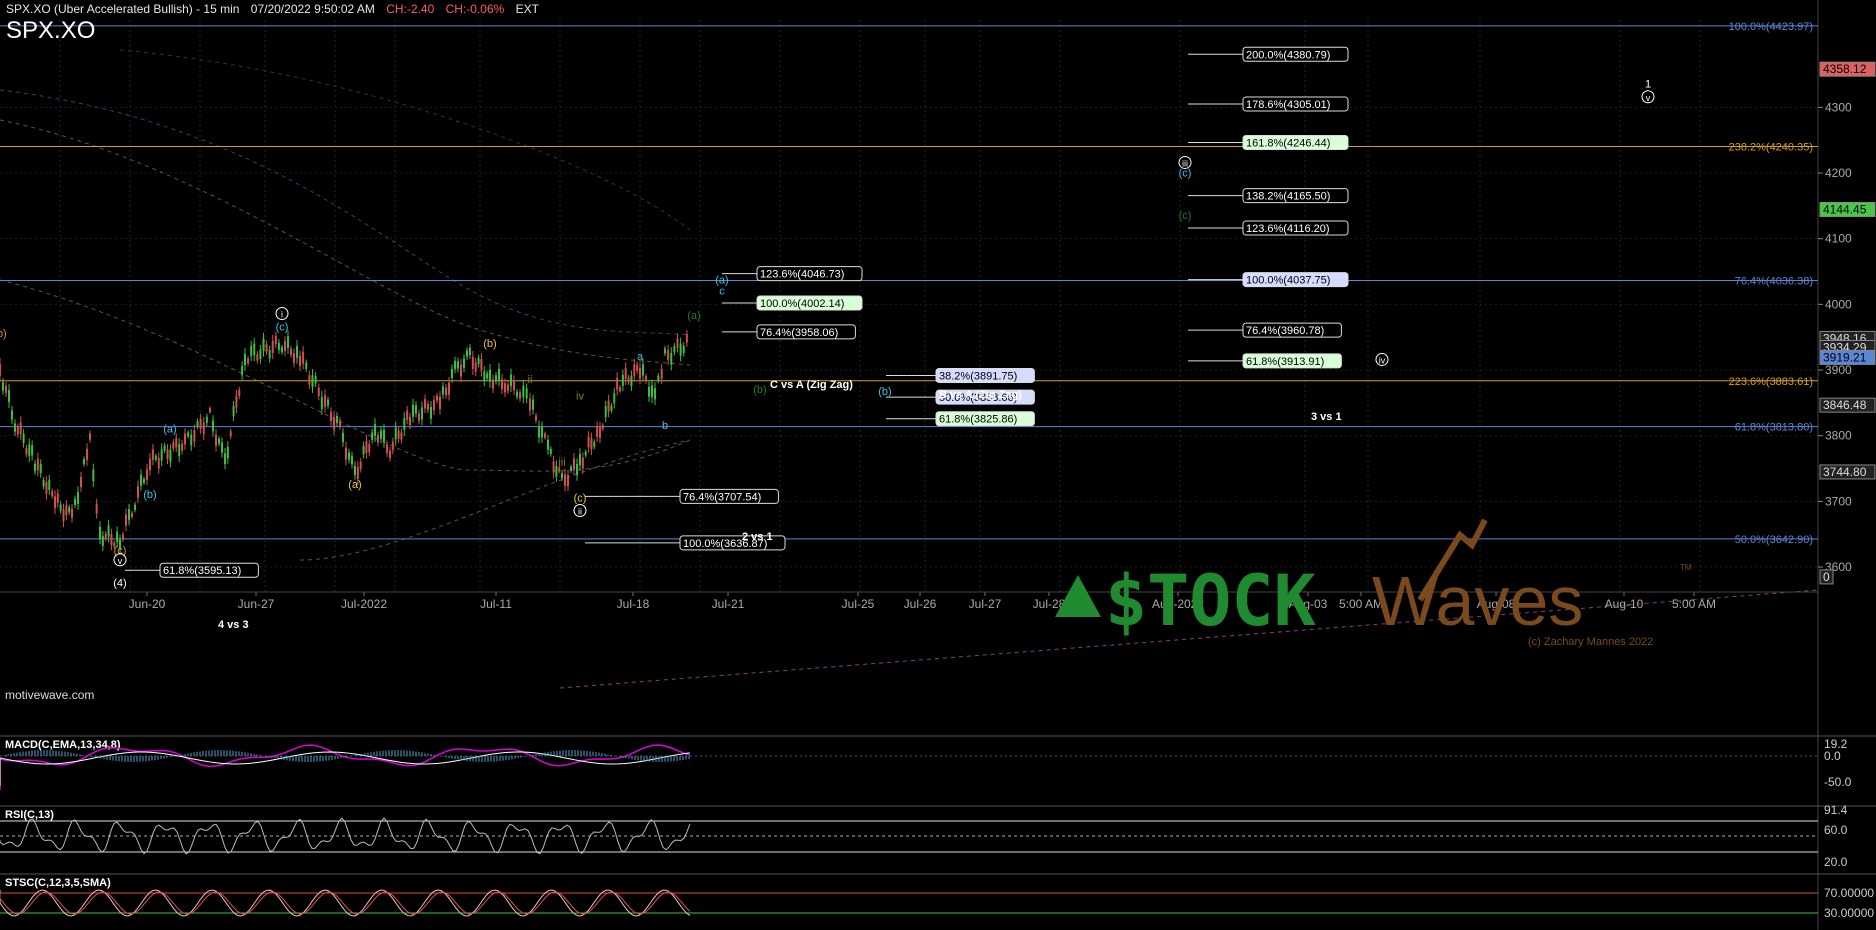 This screenshot has width=1876, height=930. I want to click on fib-label: 238.2%(4240.35), so click(1771, 148).